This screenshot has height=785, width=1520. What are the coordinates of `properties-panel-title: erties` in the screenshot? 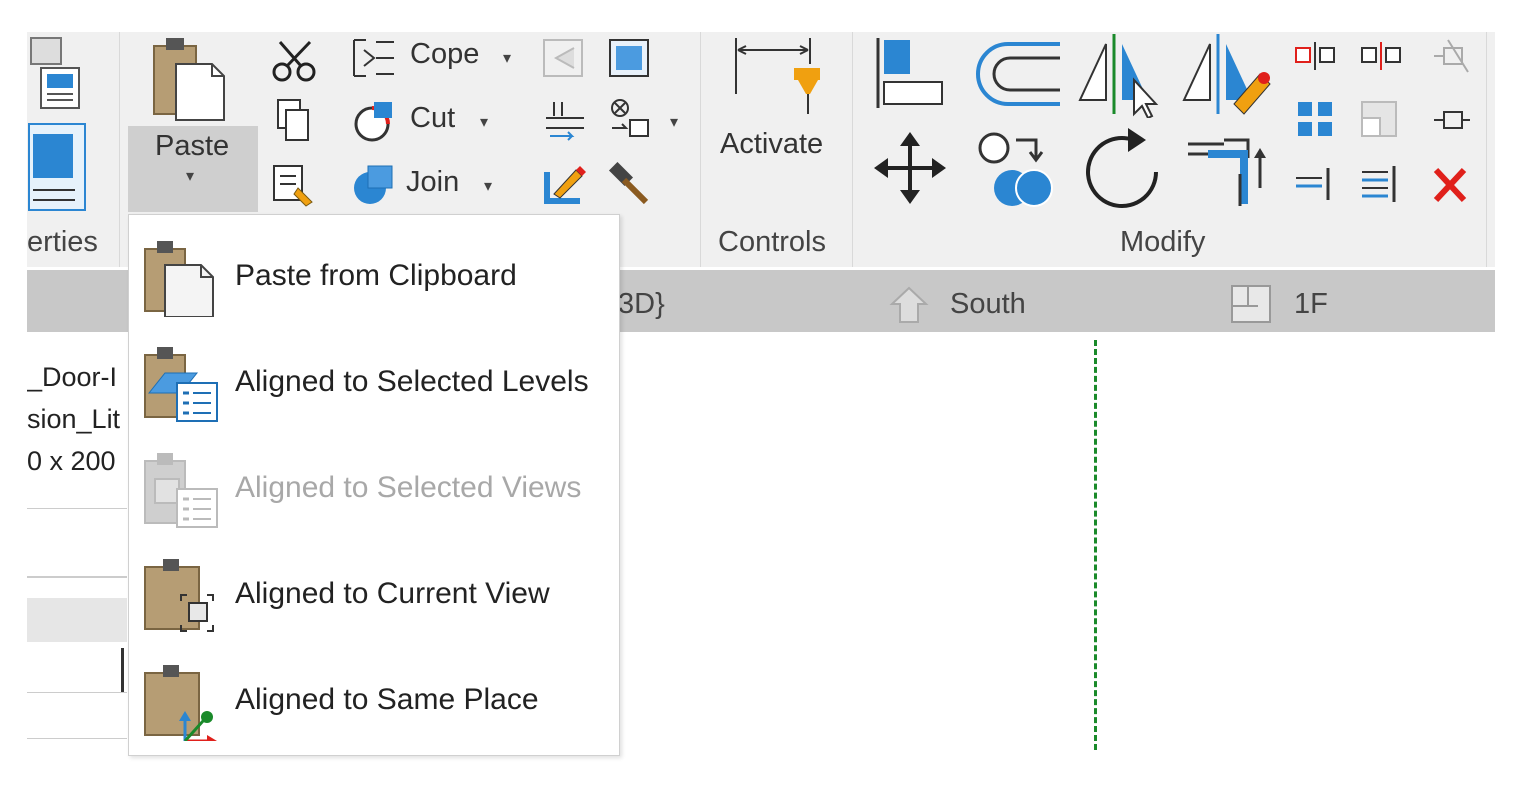 It's located at (62, 242).